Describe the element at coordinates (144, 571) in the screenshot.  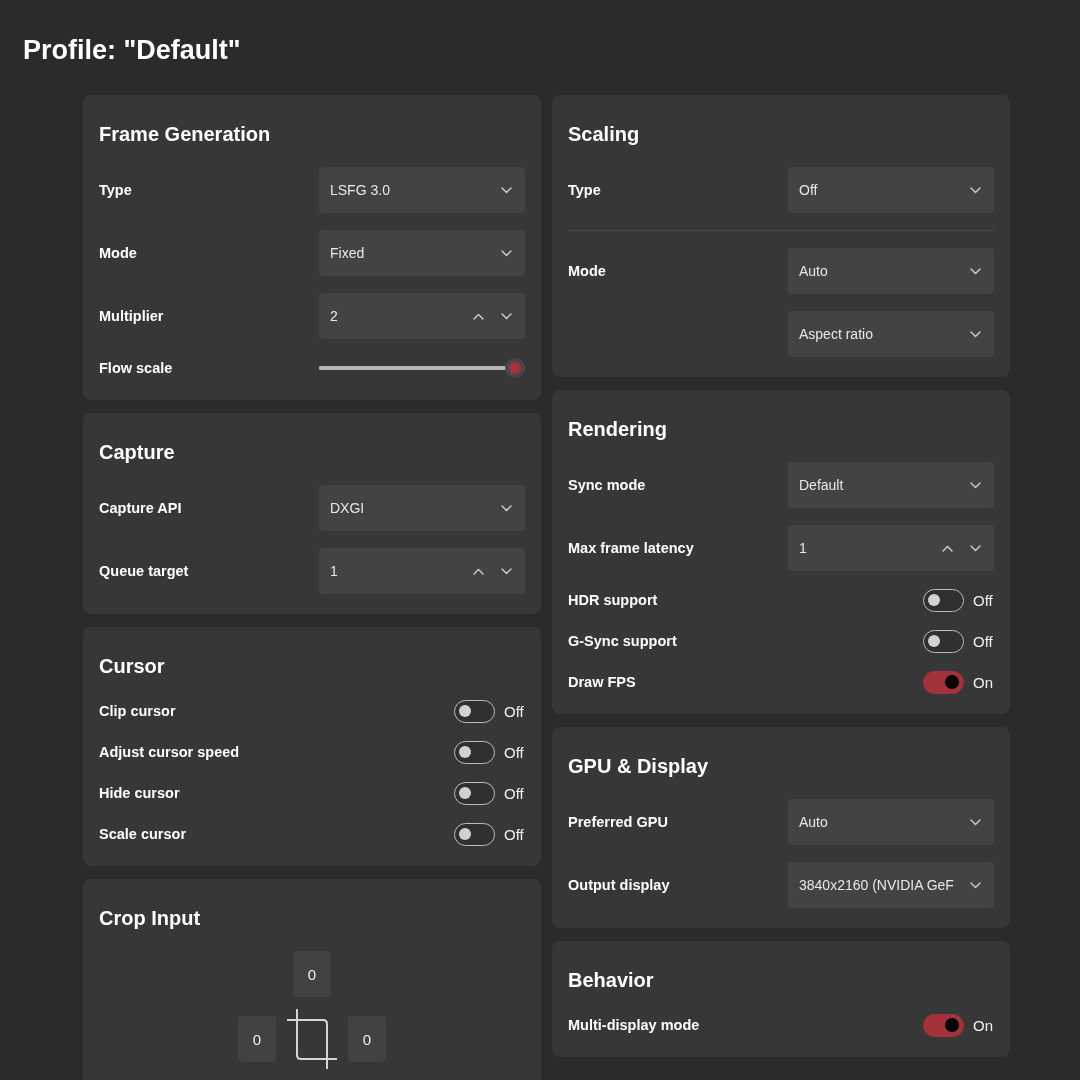
I see `setting-label: Queue target` at that location.